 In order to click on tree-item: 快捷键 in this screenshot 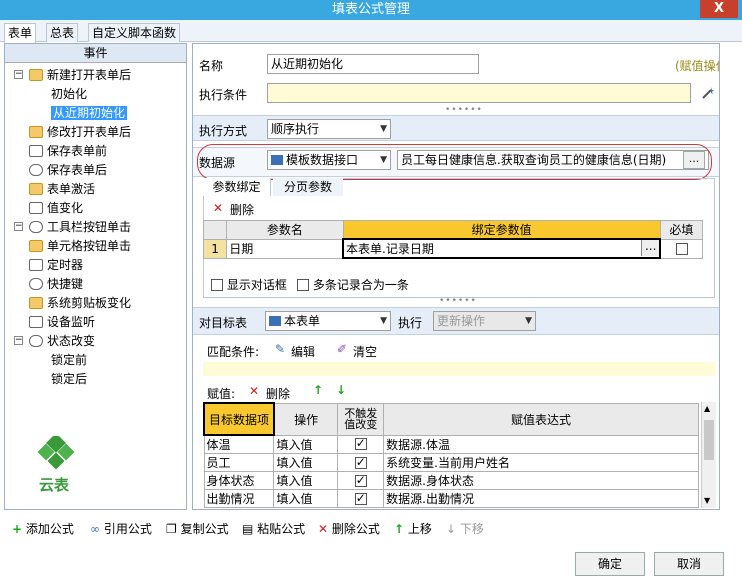, I will do `click(56, 284)`.